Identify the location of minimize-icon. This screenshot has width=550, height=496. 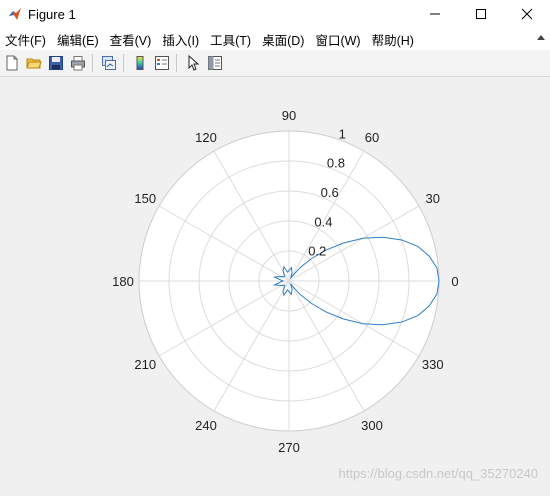
(435, 14).